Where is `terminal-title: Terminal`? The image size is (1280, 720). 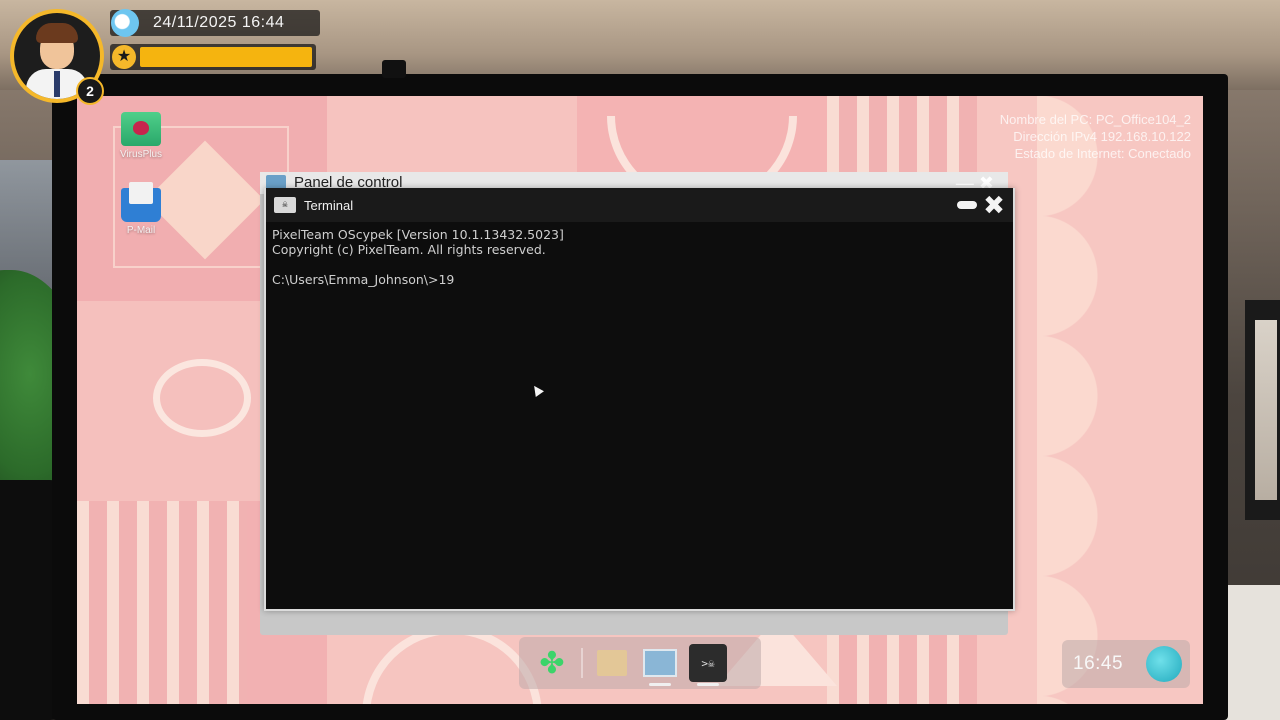 terminal-title: Terminal is located at coordinates (329, 205).